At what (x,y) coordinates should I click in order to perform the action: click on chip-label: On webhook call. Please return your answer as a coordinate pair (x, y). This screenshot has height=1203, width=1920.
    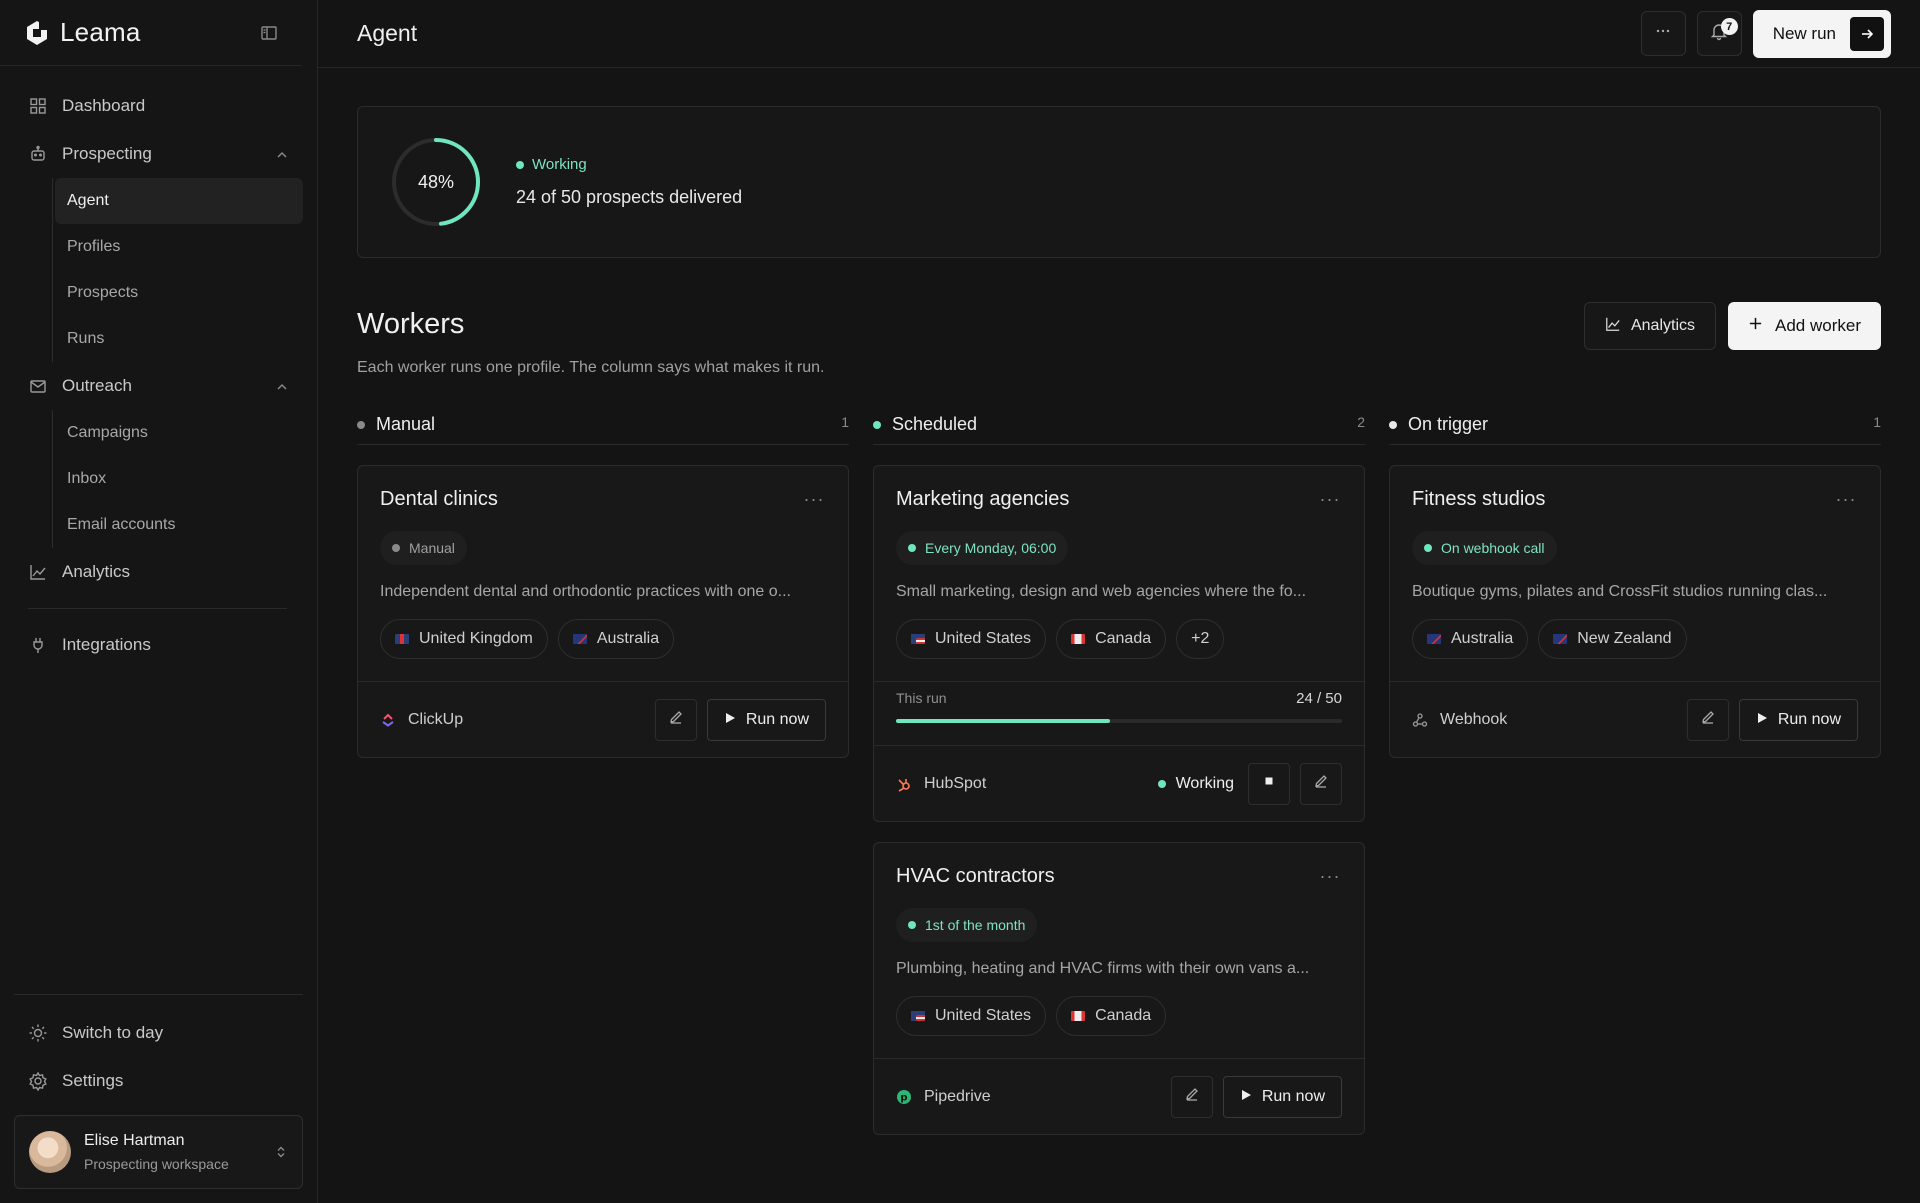
    Looking at the image, I should click on (1493, 548).